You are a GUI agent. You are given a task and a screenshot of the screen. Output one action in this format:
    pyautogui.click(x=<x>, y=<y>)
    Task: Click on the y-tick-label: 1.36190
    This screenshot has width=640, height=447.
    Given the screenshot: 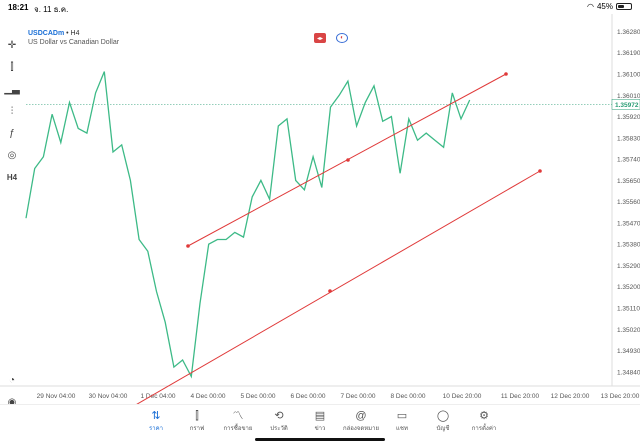 What is the action you would take?
    pyautogui.click(x=628, y=53)
    